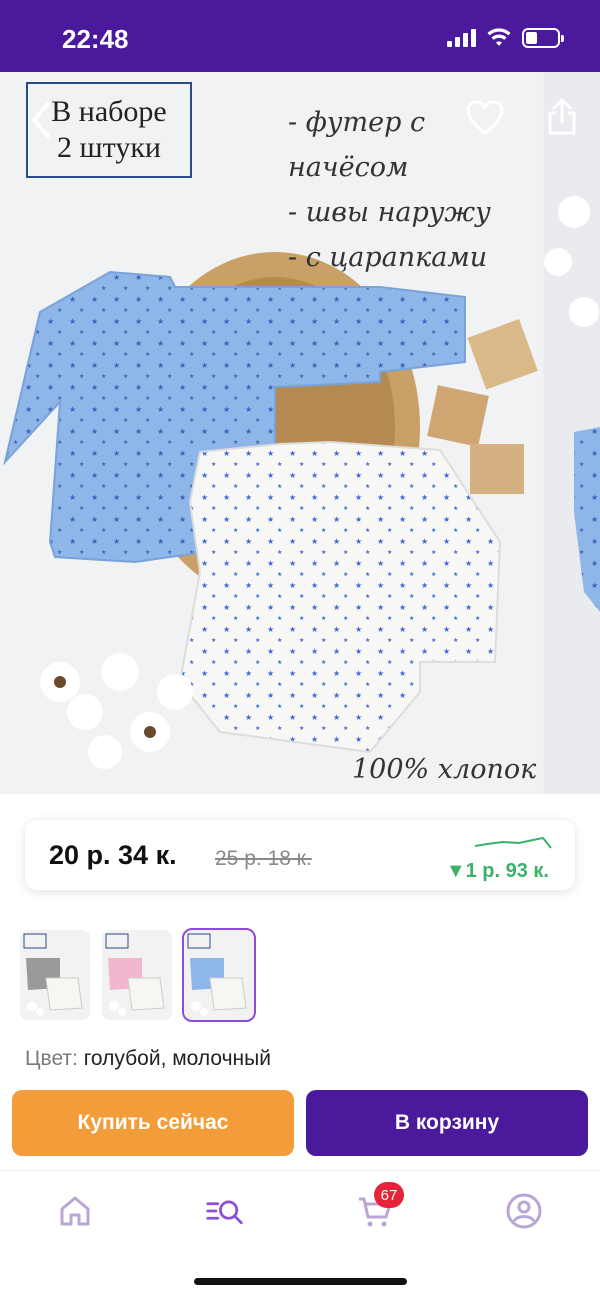 The height and width of the screenshot is (1297, 600). What do you see at coordinates (300, 1281) in the screenshot?
I see `home-indicator` at bounding box center [300, 1281].